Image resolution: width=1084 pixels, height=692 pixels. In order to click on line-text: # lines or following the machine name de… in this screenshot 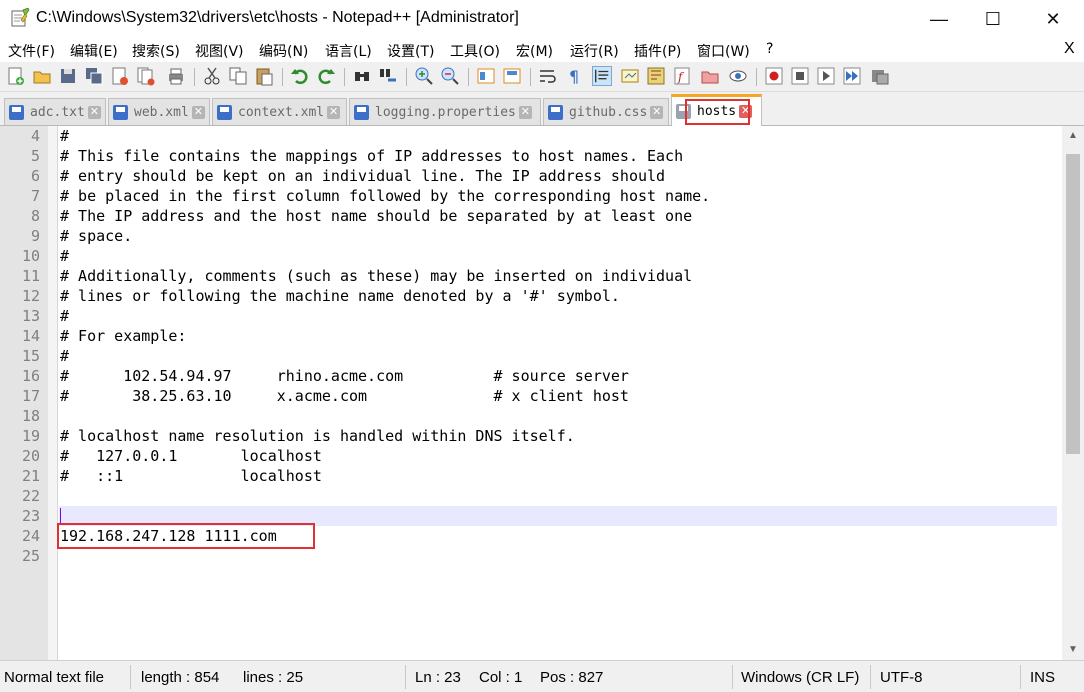, I will do `click(340, 296)`.